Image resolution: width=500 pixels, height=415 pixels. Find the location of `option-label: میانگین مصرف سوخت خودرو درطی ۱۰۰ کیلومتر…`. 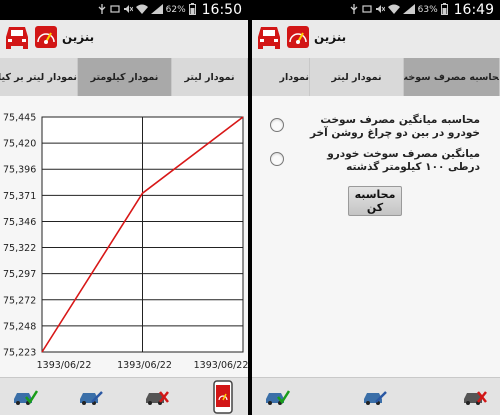

option-label: میانگین مصرف سوخت خودرو درطی ۱۰۰ کیلومتر… is located at coordinates (403, 160).